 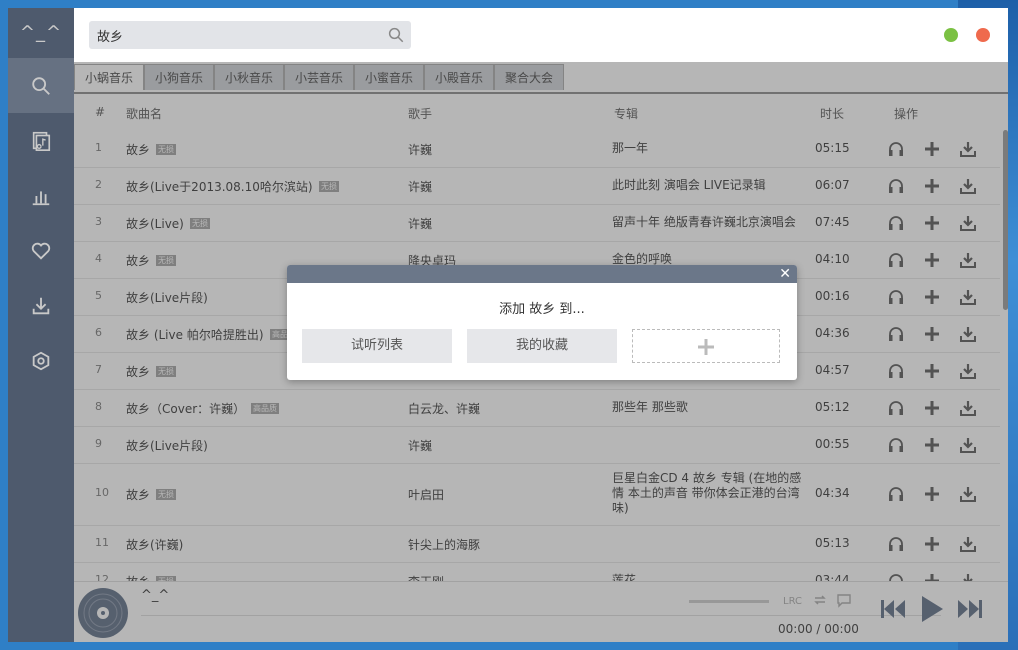 What do you see at coordinates (785, 274) in the screenshot?
I see `dialog-close-icon: ✕` at bounding box center [785, 274].